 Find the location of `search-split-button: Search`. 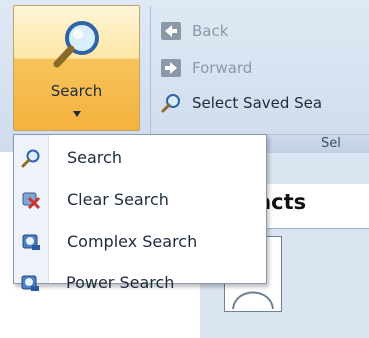

search-split-button: Search is located at coordinates (76, 68).